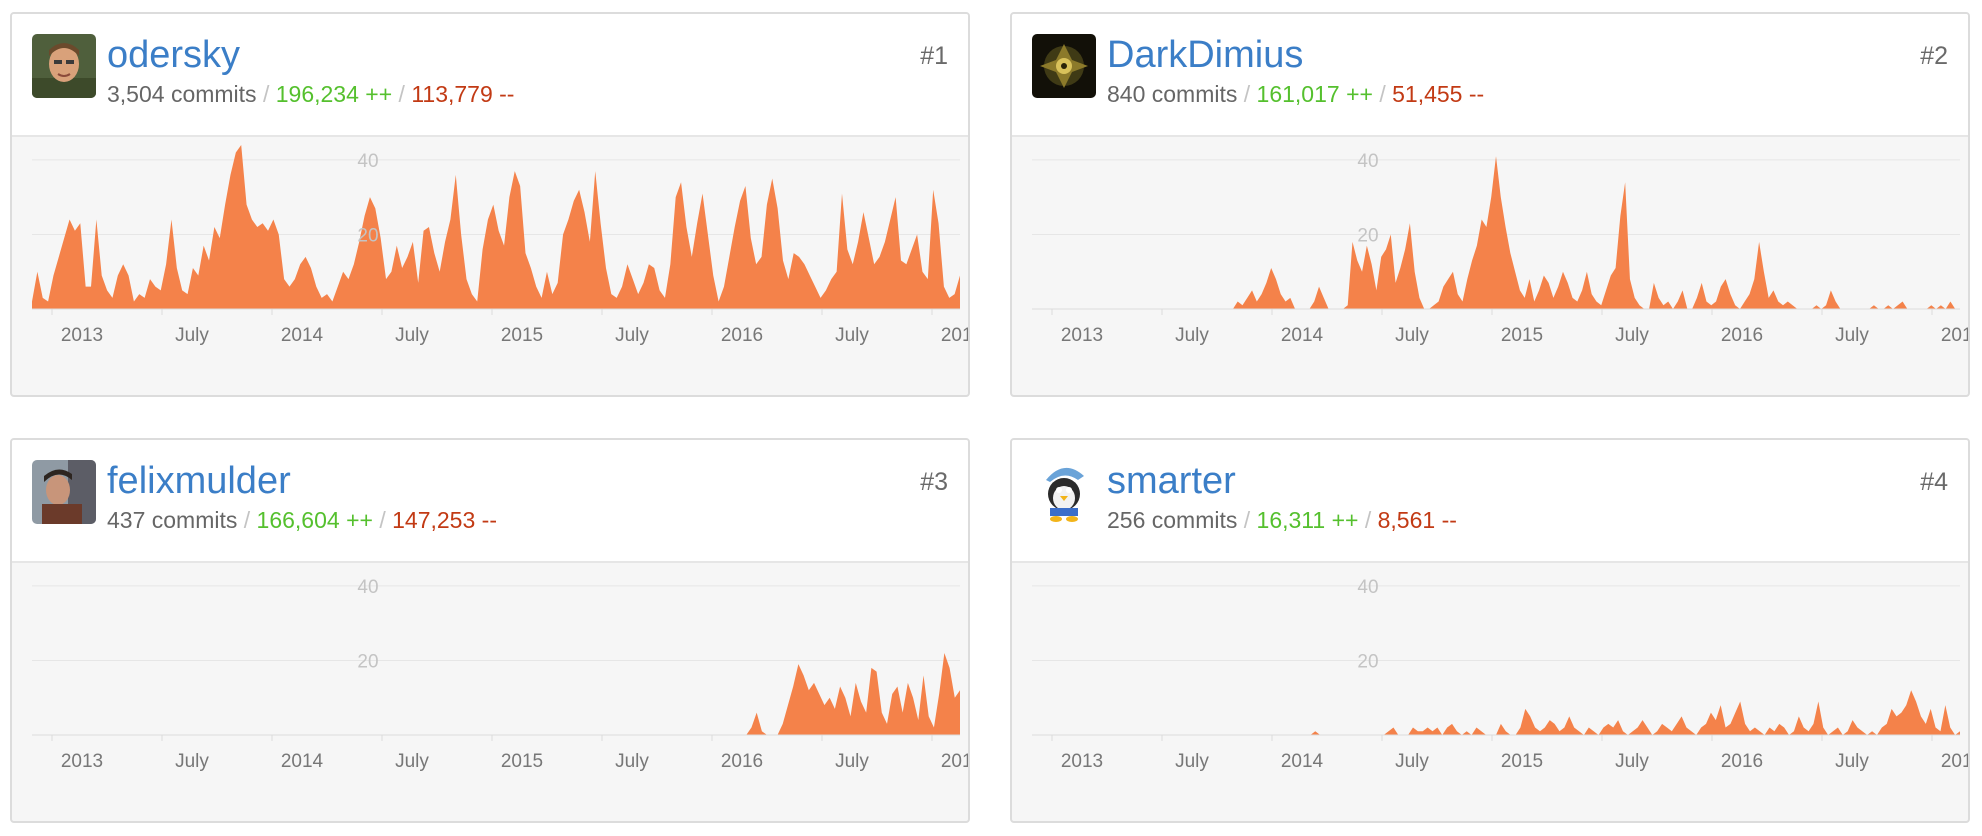 This screenshot has height=836, width=1982. I want to click on commit-count: 840 commits, so click(1172, 94).